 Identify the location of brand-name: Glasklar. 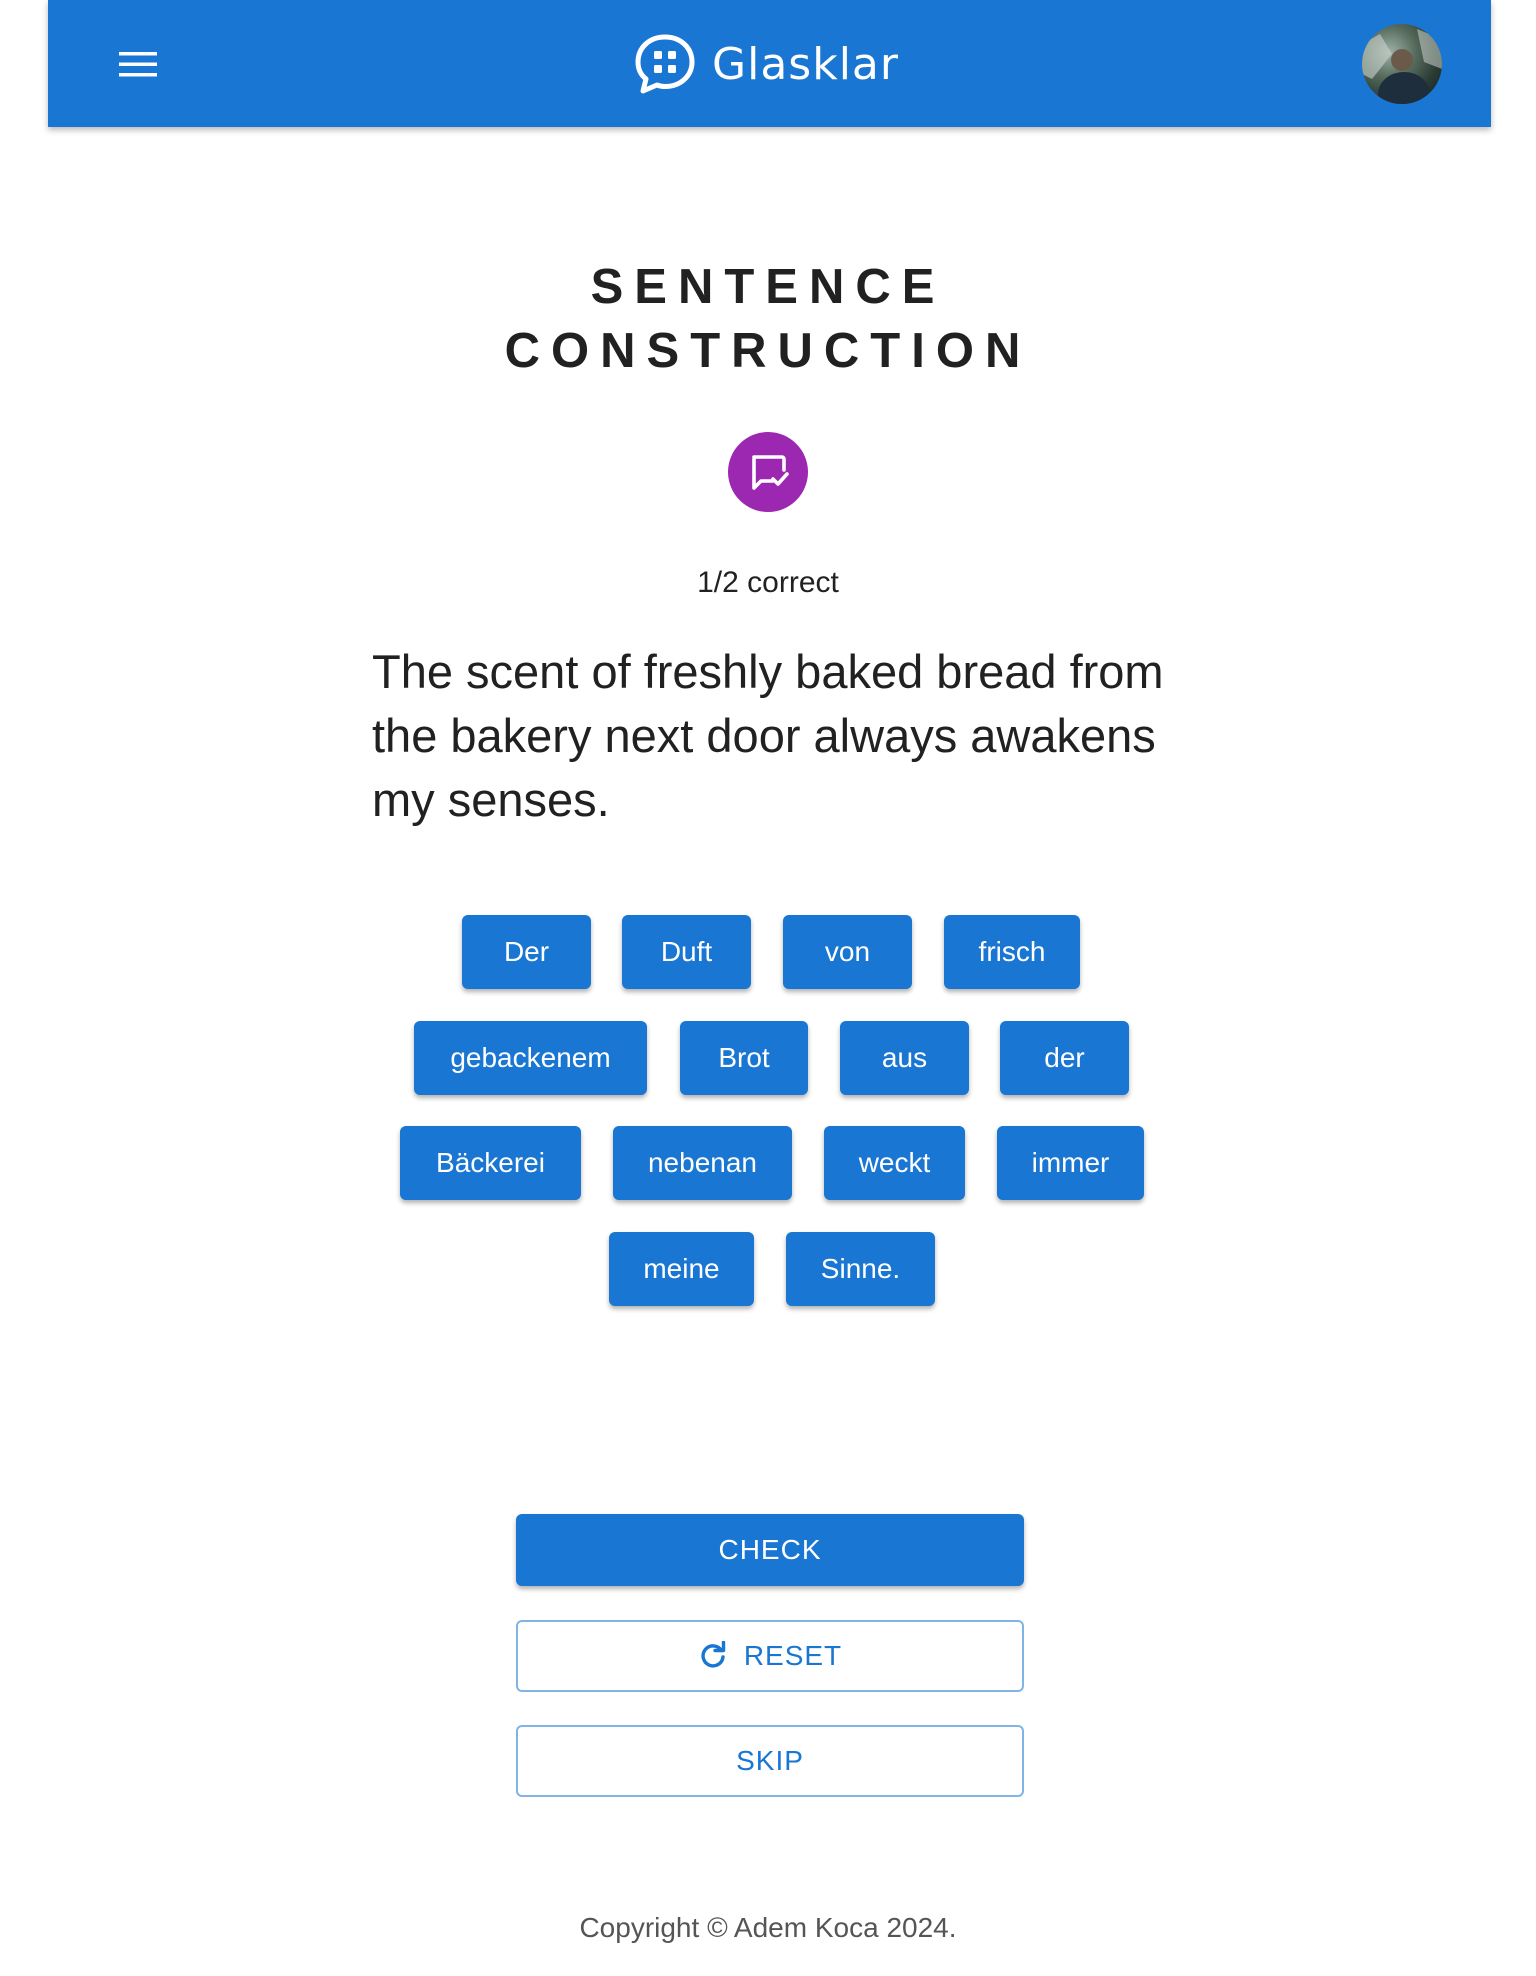
(805, 64).